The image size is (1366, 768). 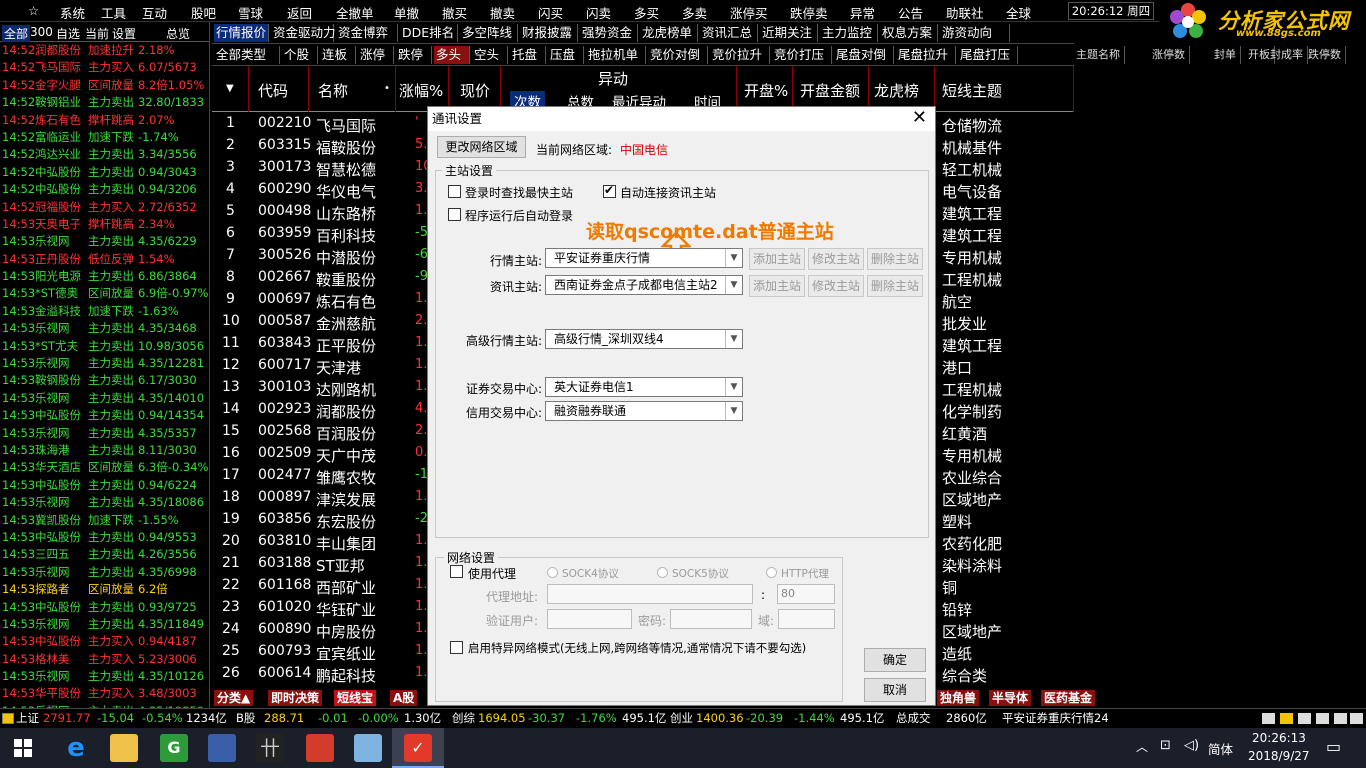 What do you see at coordinates (104, 172) in the screenshot?
I see `feed-row: 14:52 中弘股份 主力卖出 0.94/3043` at bounding box center [104, 172].